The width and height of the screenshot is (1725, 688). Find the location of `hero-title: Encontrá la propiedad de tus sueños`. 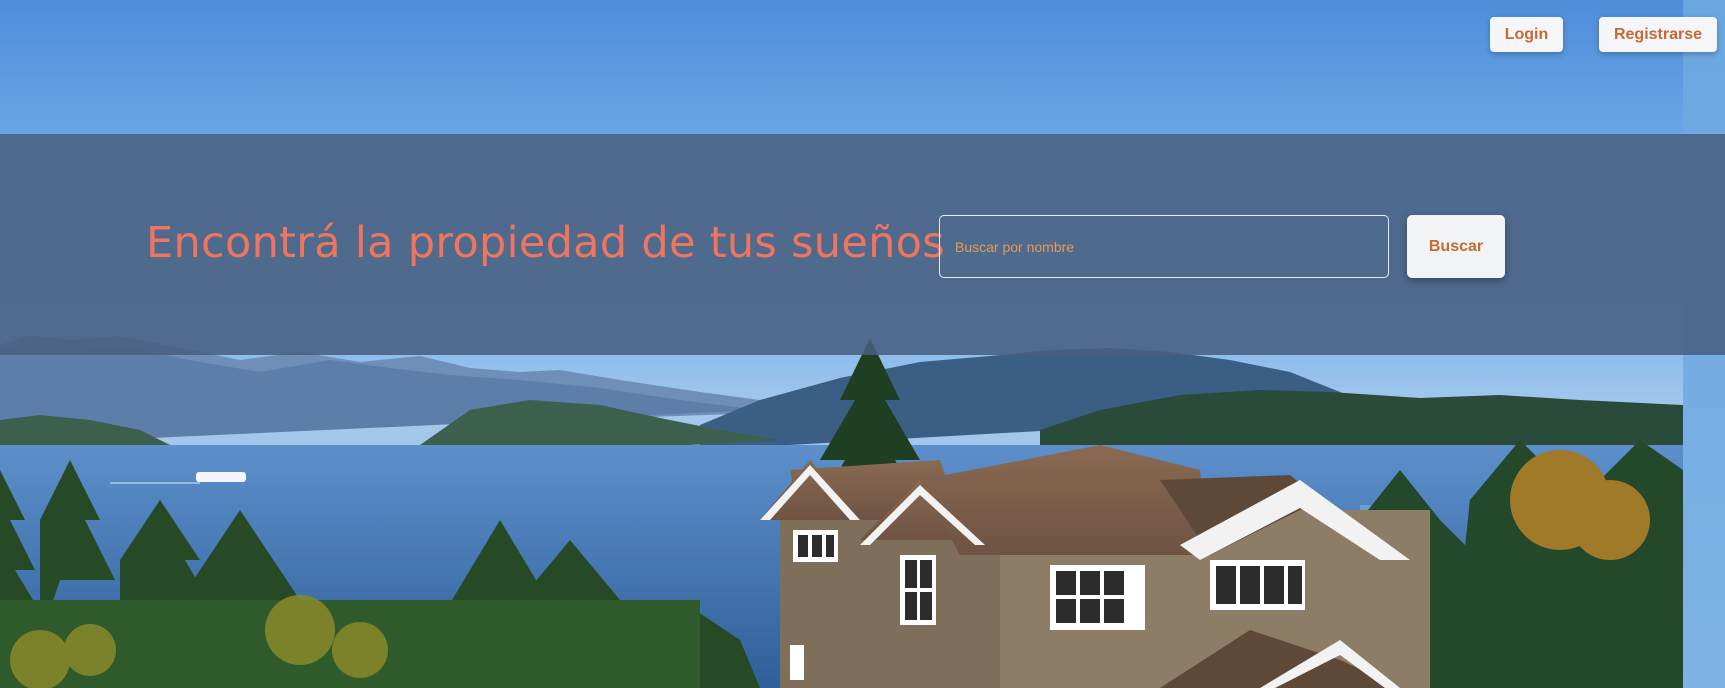

hero-title: Encontrá la propiedad de tus sueños is located at coordinates (545, 243).